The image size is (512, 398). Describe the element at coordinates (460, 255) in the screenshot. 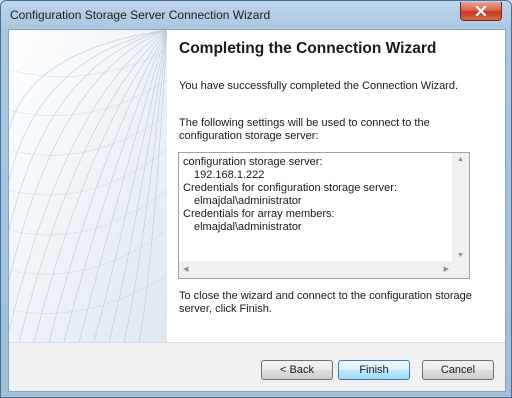

I see `scroll-down-icon: ▼` at that location.